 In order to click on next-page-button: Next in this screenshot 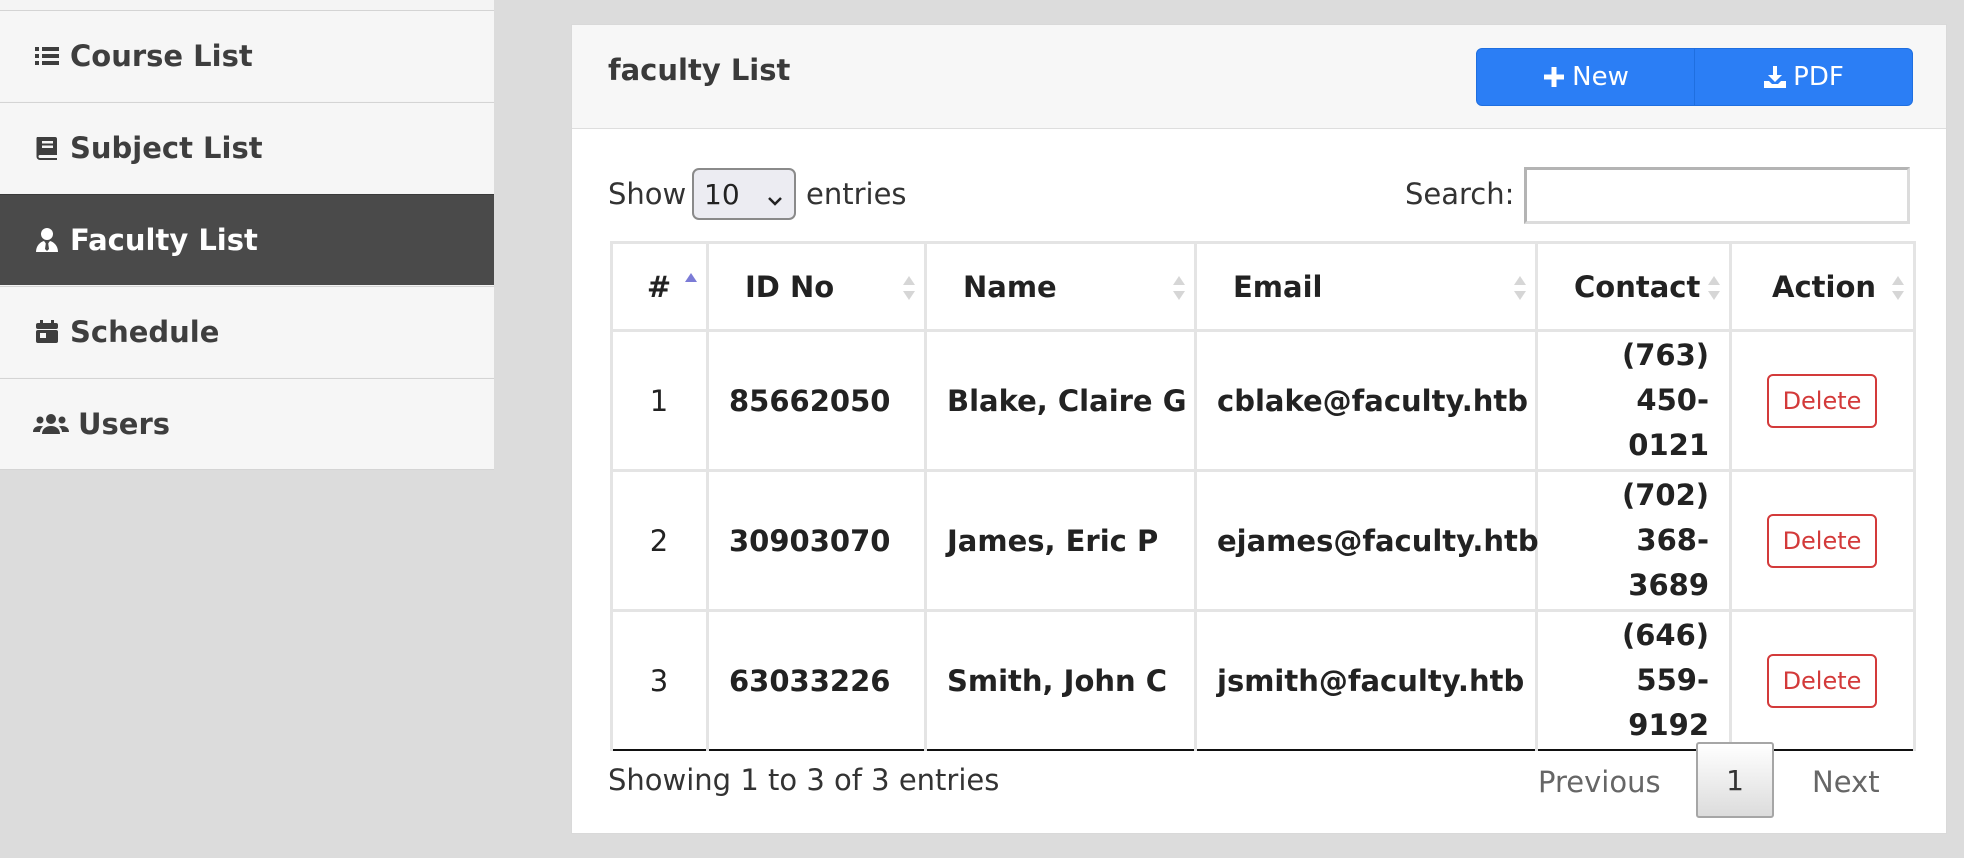, I will do `click(1846, 782)`.